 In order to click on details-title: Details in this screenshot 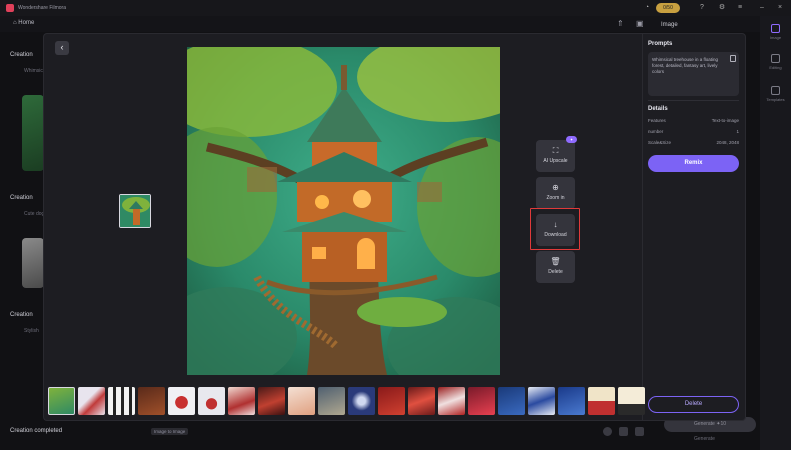, I will do `click(658, 109)`.